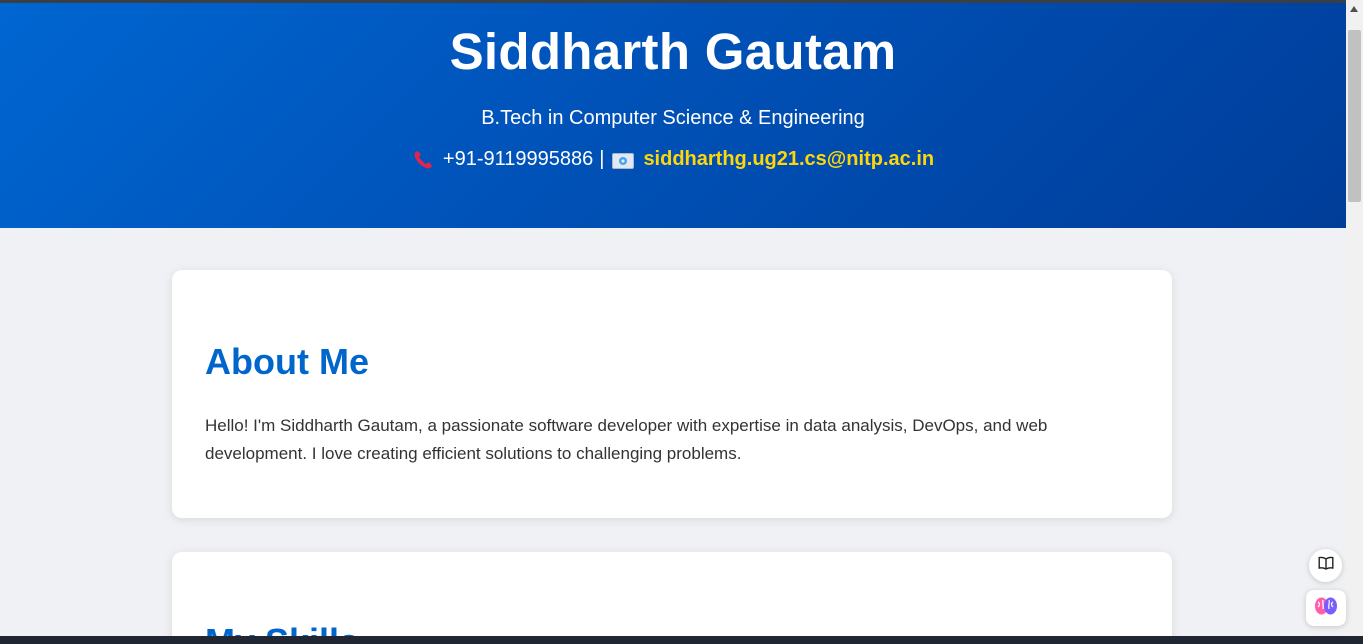 This screenshot has width=1363, height=644. What do you see at coordinates (518, 159) in the screenshot?
I see `phone-number: +91-9119995886` at bounding box center [518, 159].